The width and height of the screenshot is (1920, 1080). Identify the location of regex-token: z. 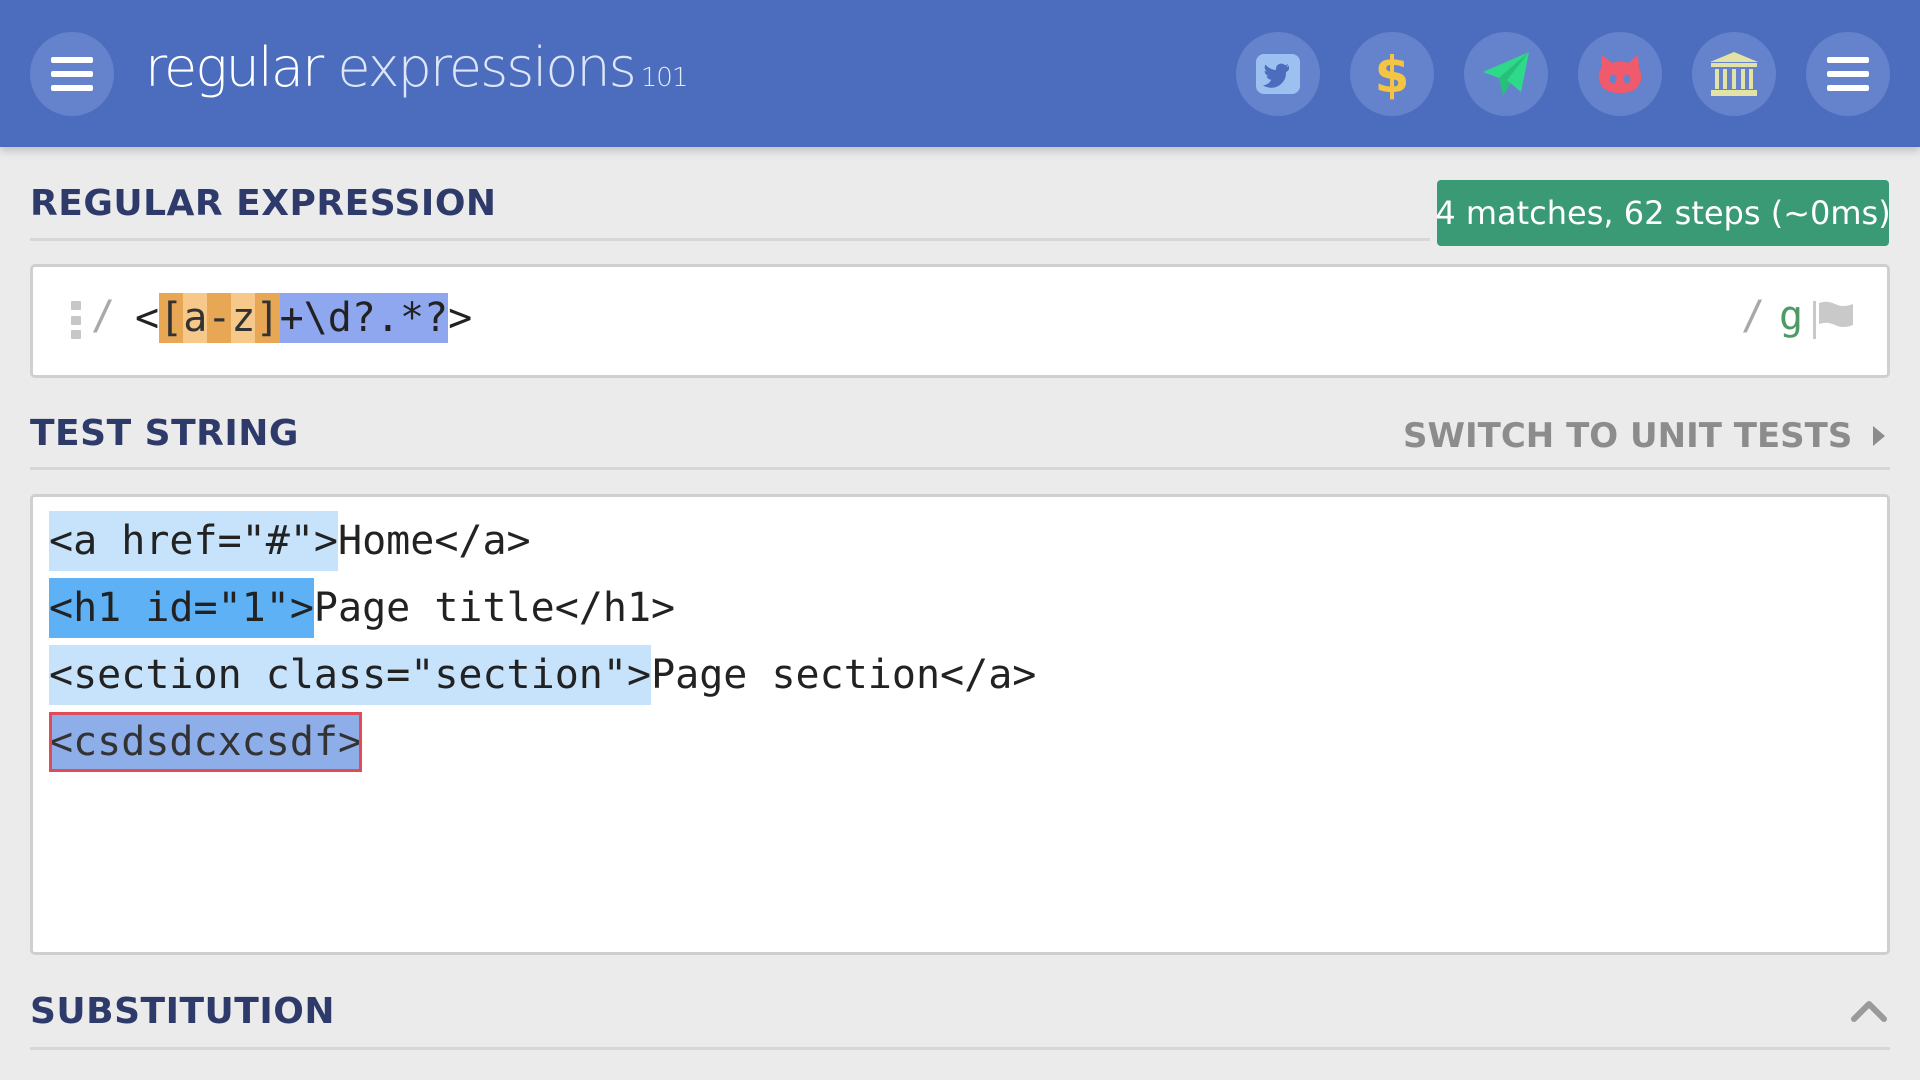
(243, 318).